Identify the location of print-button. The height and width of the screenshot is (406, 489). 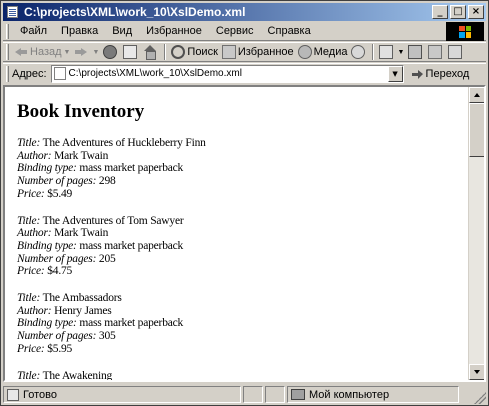
(416, 52).